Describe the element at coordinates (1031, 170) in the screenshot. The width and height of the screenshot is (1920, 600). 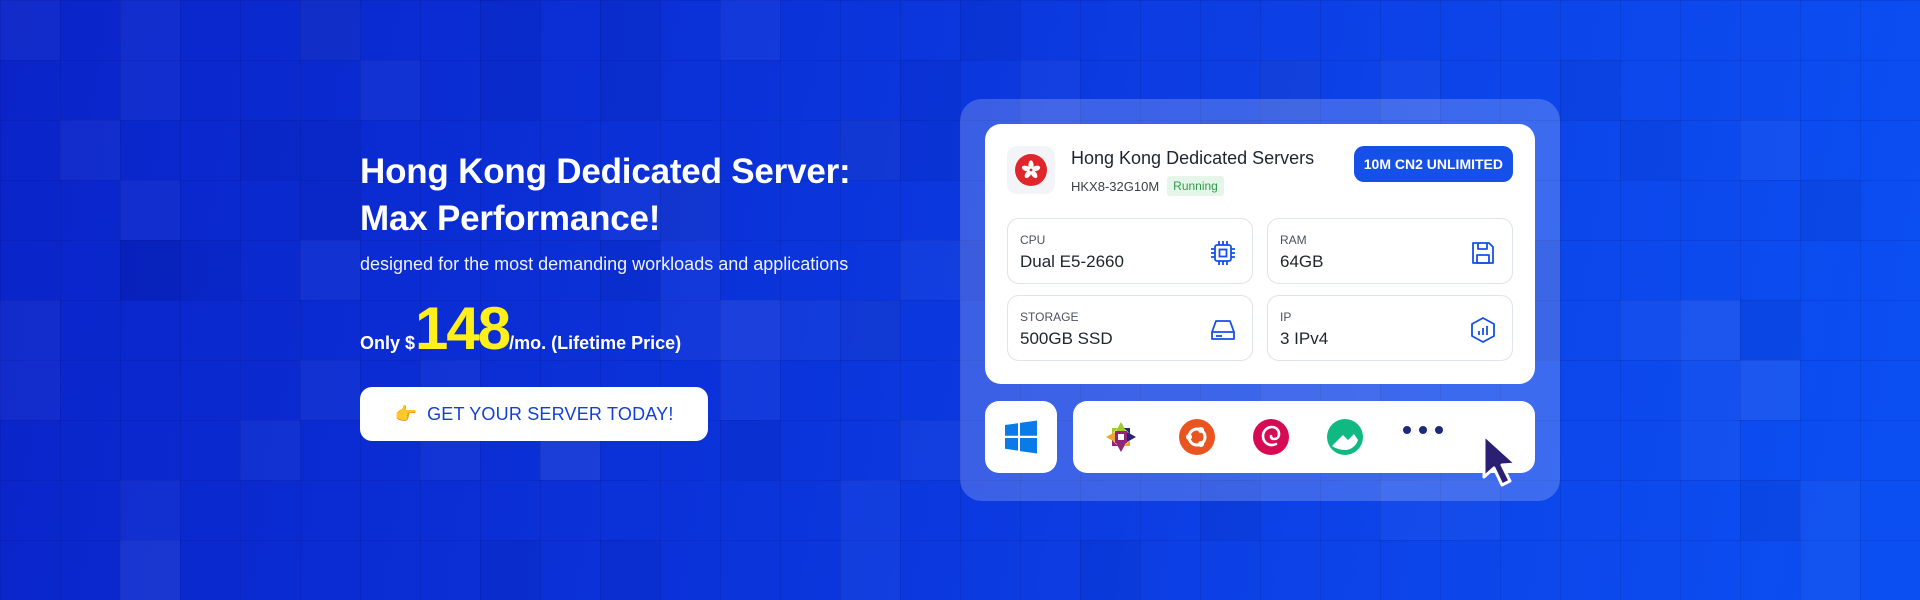
I see `hong-kong-flag-icon` at that location.